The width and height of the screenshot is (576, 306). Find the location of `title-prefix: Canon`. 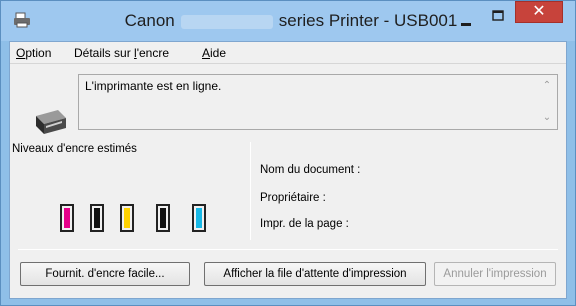

title-prefix: Canon is located at coordinates (149, 20).